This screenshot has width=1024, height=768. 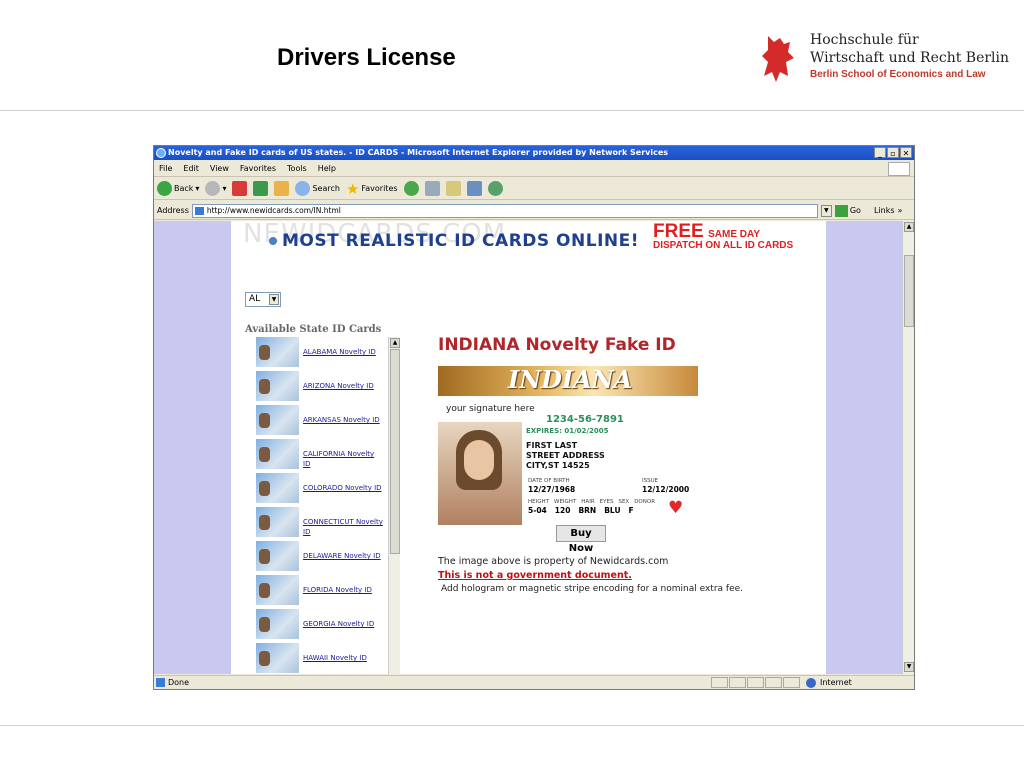 What do you see at coordinates (899, 169) in the screenshot?
I see `windows-logo-icon` at bounding box center [899, 169].